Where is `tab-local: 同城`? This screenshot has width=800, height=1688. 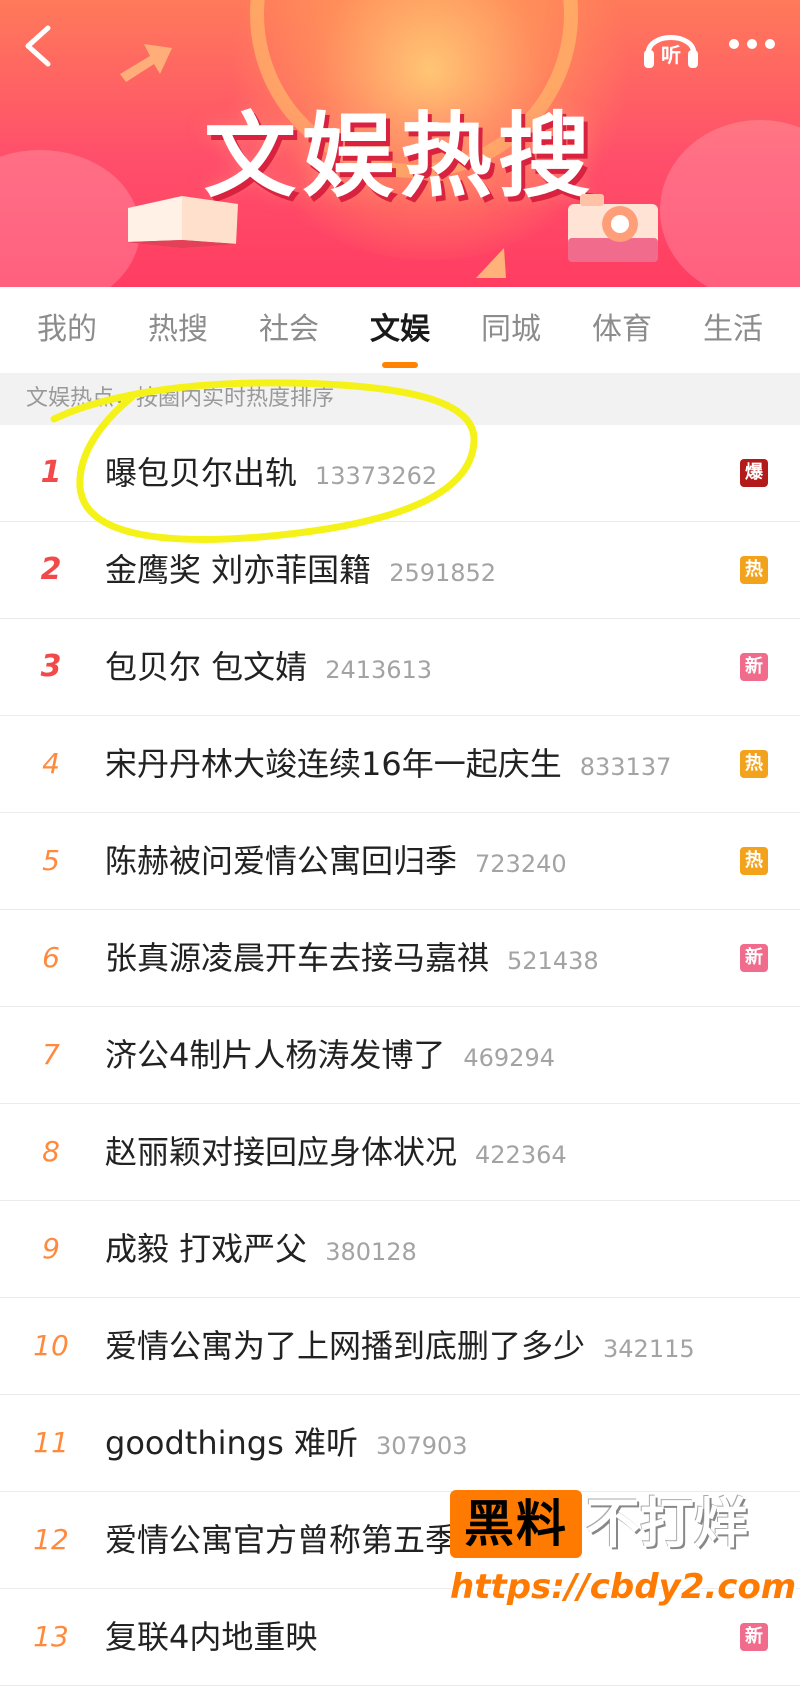 tab-local: 同城 is located at coordinates (511, 330).